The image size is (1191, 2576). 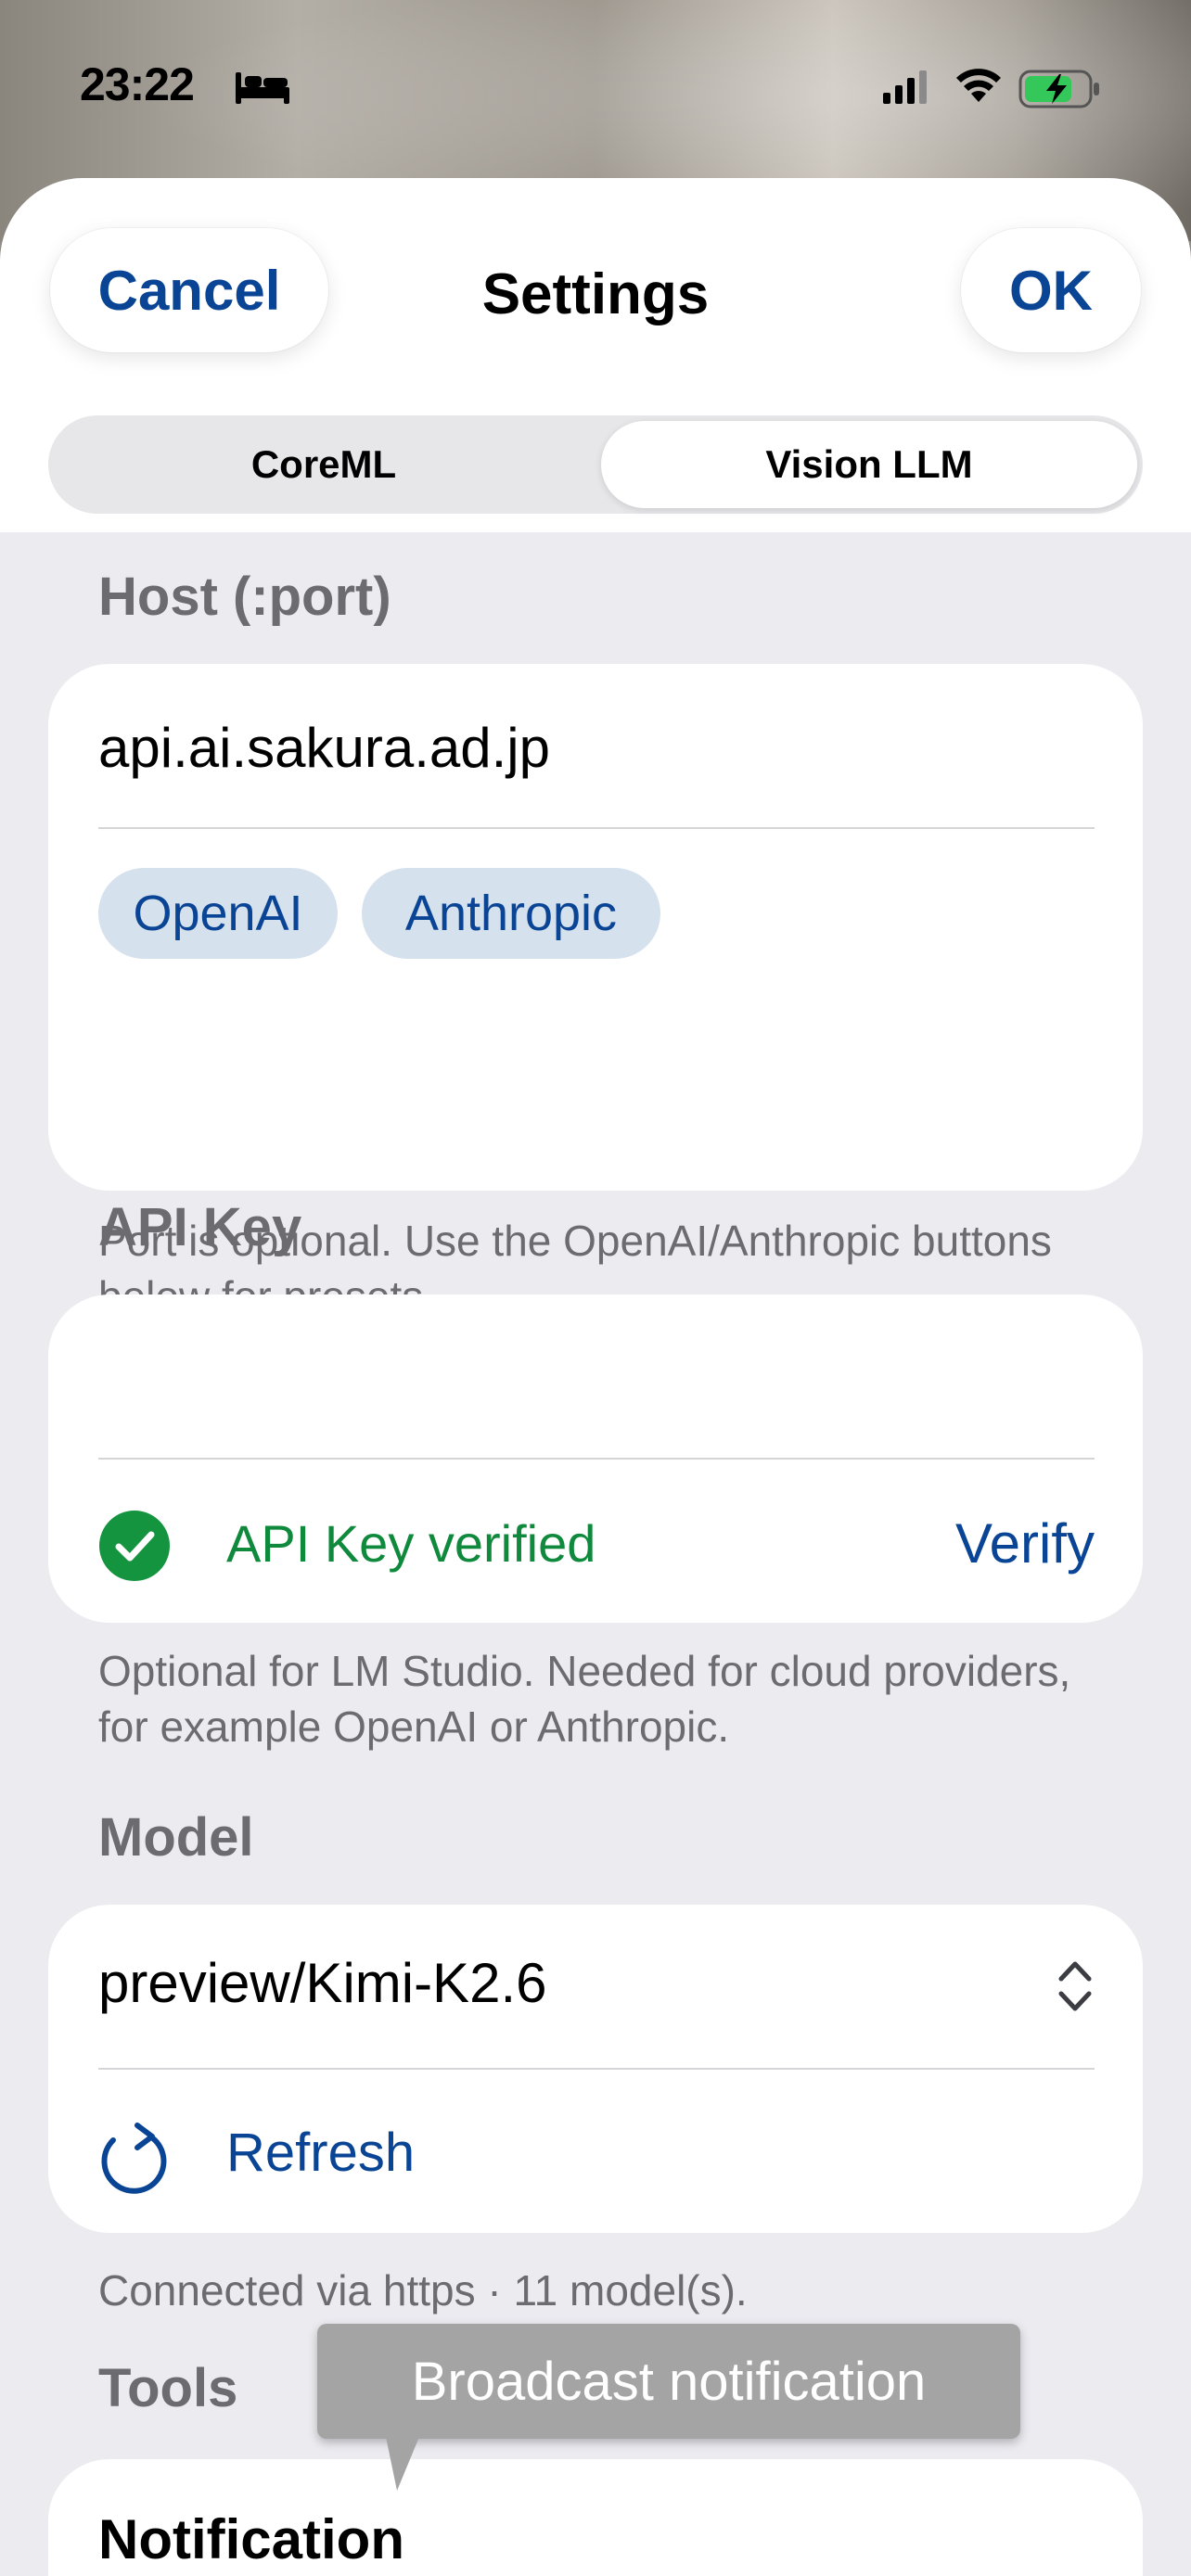 I want to click on tools-card: Notification, so click(x=595, y=2517).